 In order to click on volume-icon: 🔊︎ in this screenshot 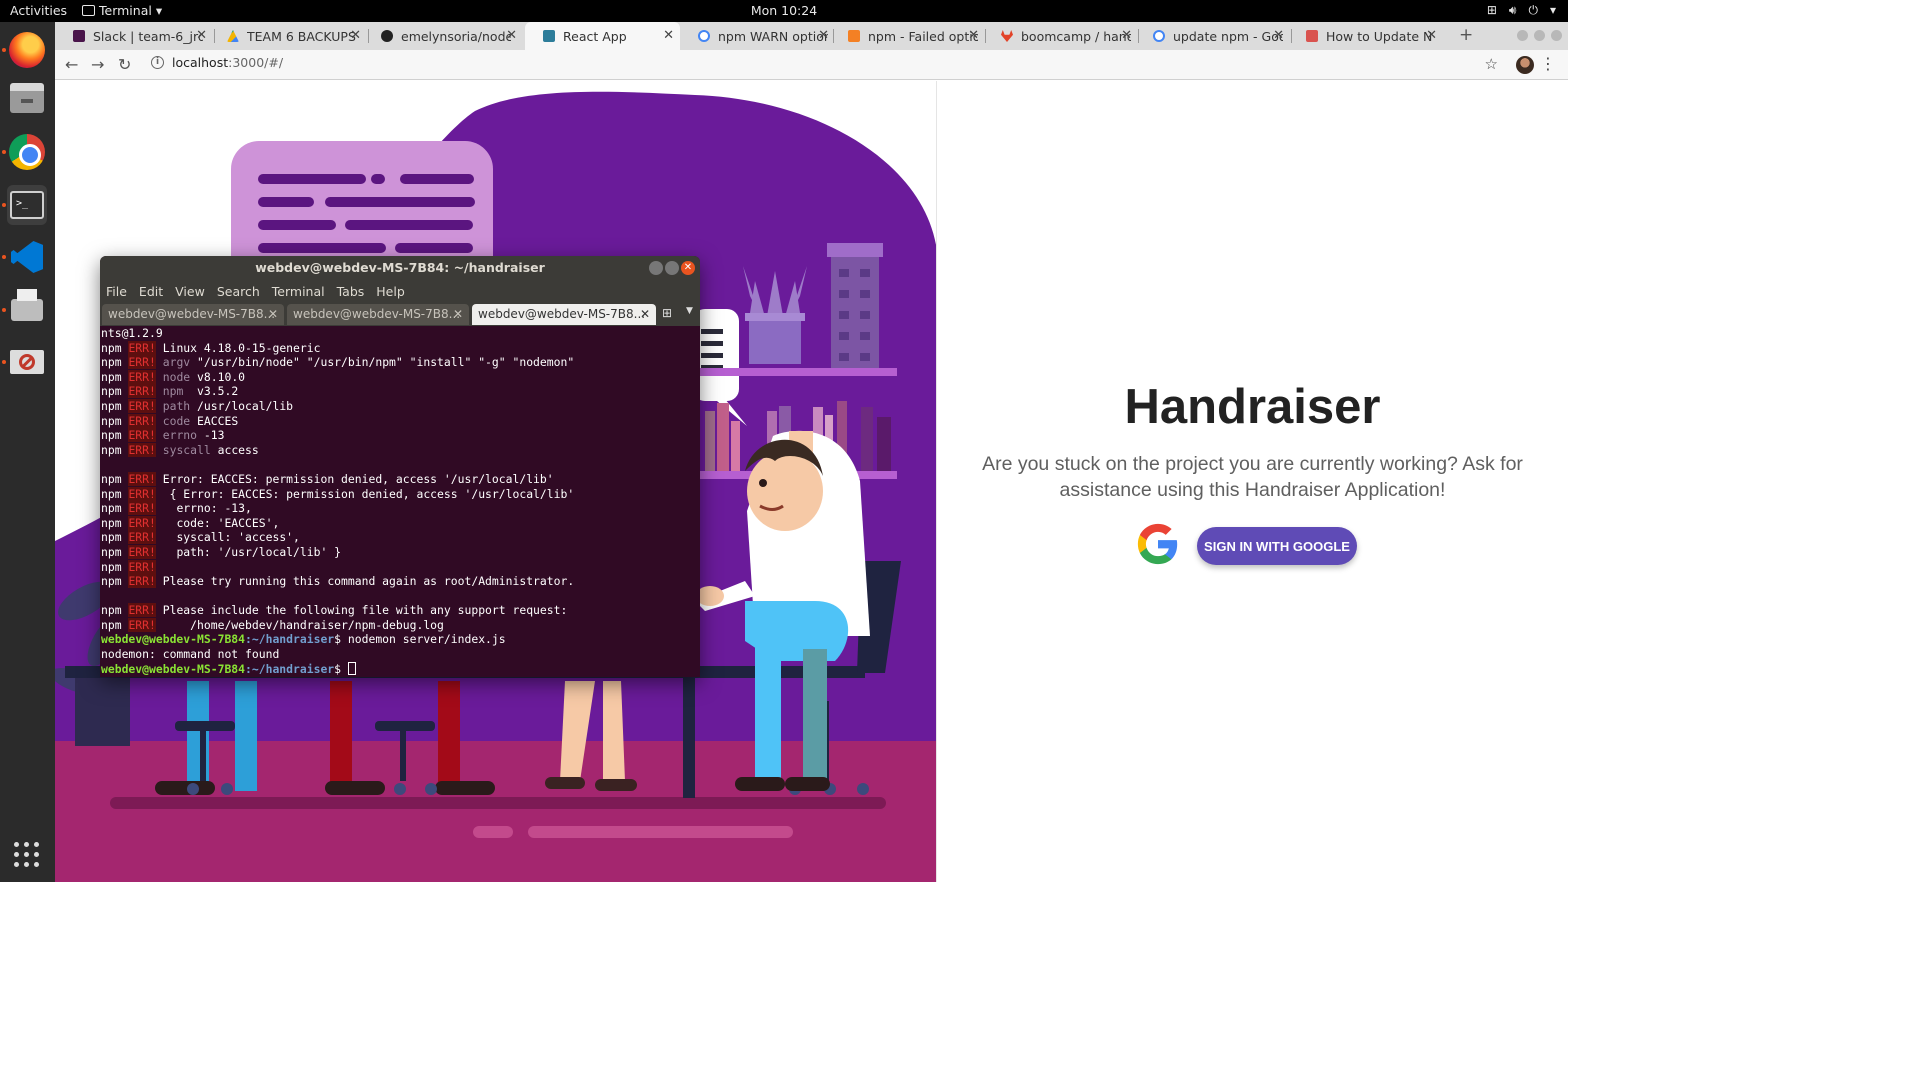, I will do `click(1512, 10)`.